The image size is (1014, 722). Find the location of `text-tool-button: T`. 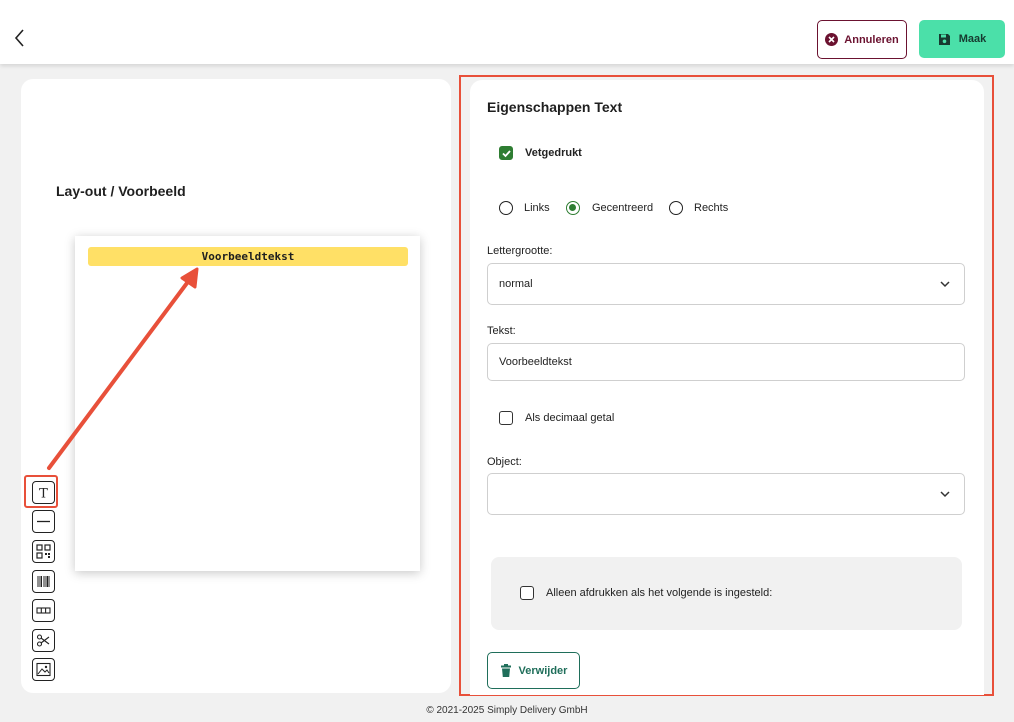

text-tool-button: T is located at coordinates (43, 492).